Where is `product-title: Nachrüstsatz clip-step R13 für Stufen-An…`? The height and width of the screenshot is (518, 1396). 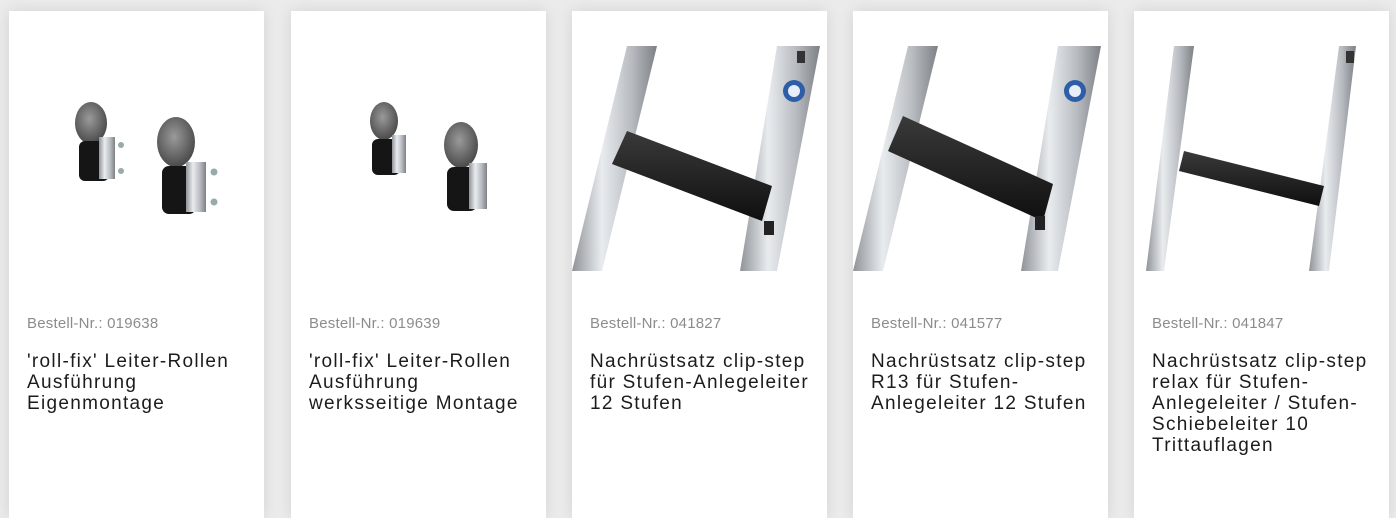
product-title: Nachrüstsatz clip-step R13 für Stufen-An… is located at coordinates (983, 382).